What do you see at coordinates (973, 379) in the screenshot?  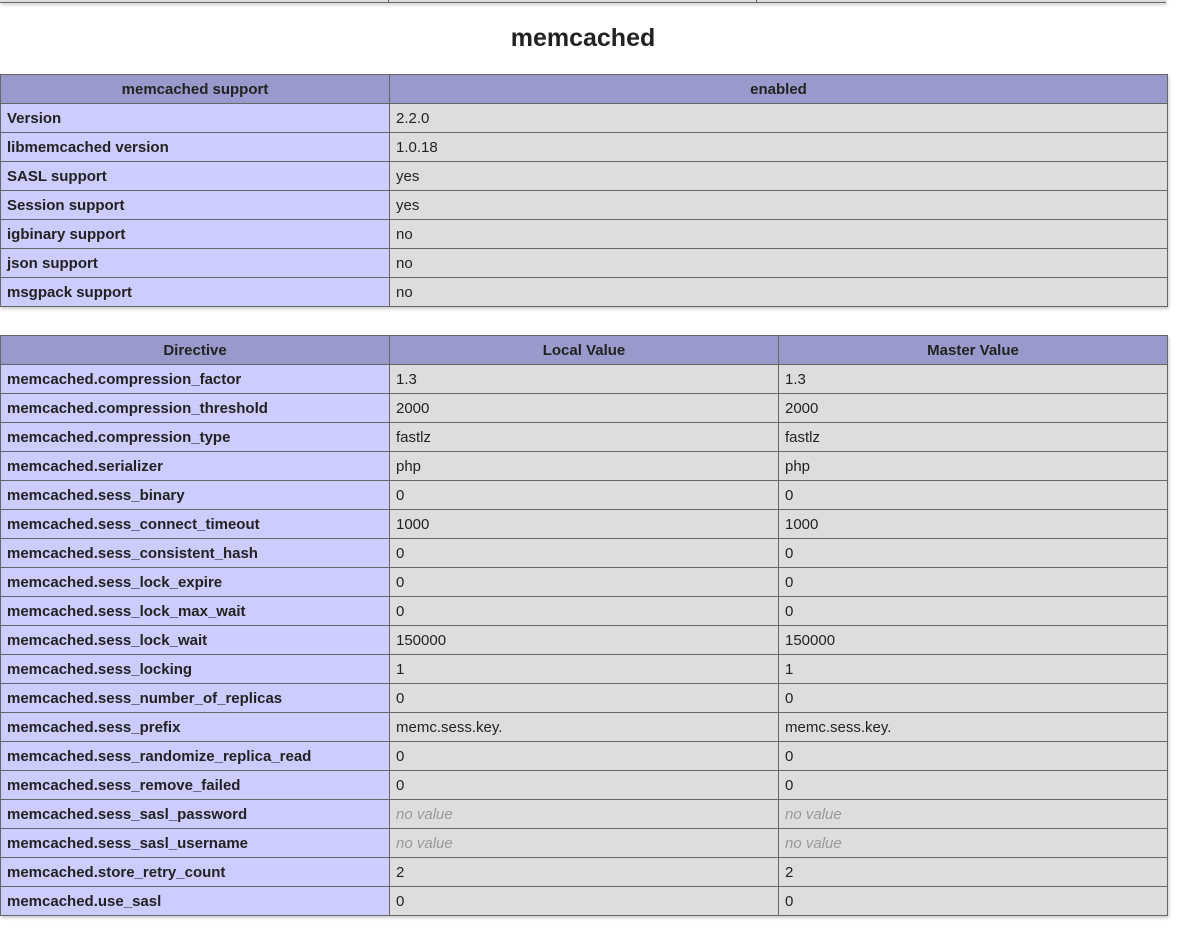 I see `master-value-cell: 1.3` at bounding box center [973, 379].